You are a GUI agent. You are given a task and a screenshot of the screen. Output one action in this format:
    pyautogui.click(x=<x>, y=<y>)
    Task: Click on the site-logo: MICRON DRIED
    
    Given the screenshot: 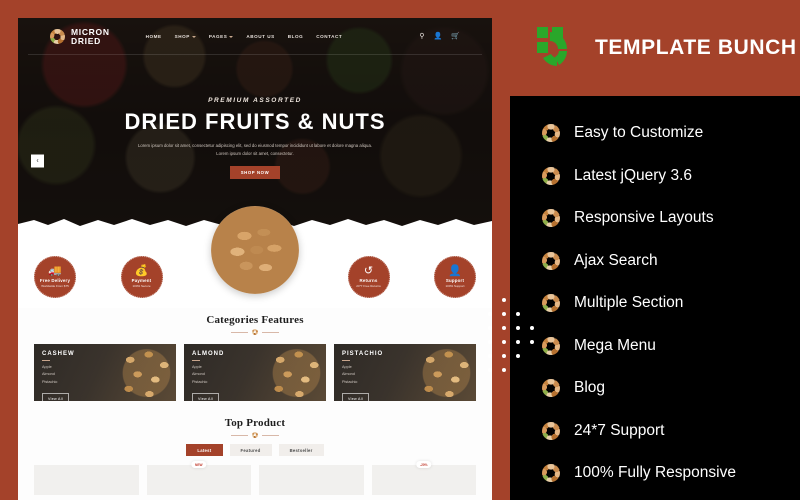 What is the action you would take?
    pyautogui.click(x=80, y=37)
    